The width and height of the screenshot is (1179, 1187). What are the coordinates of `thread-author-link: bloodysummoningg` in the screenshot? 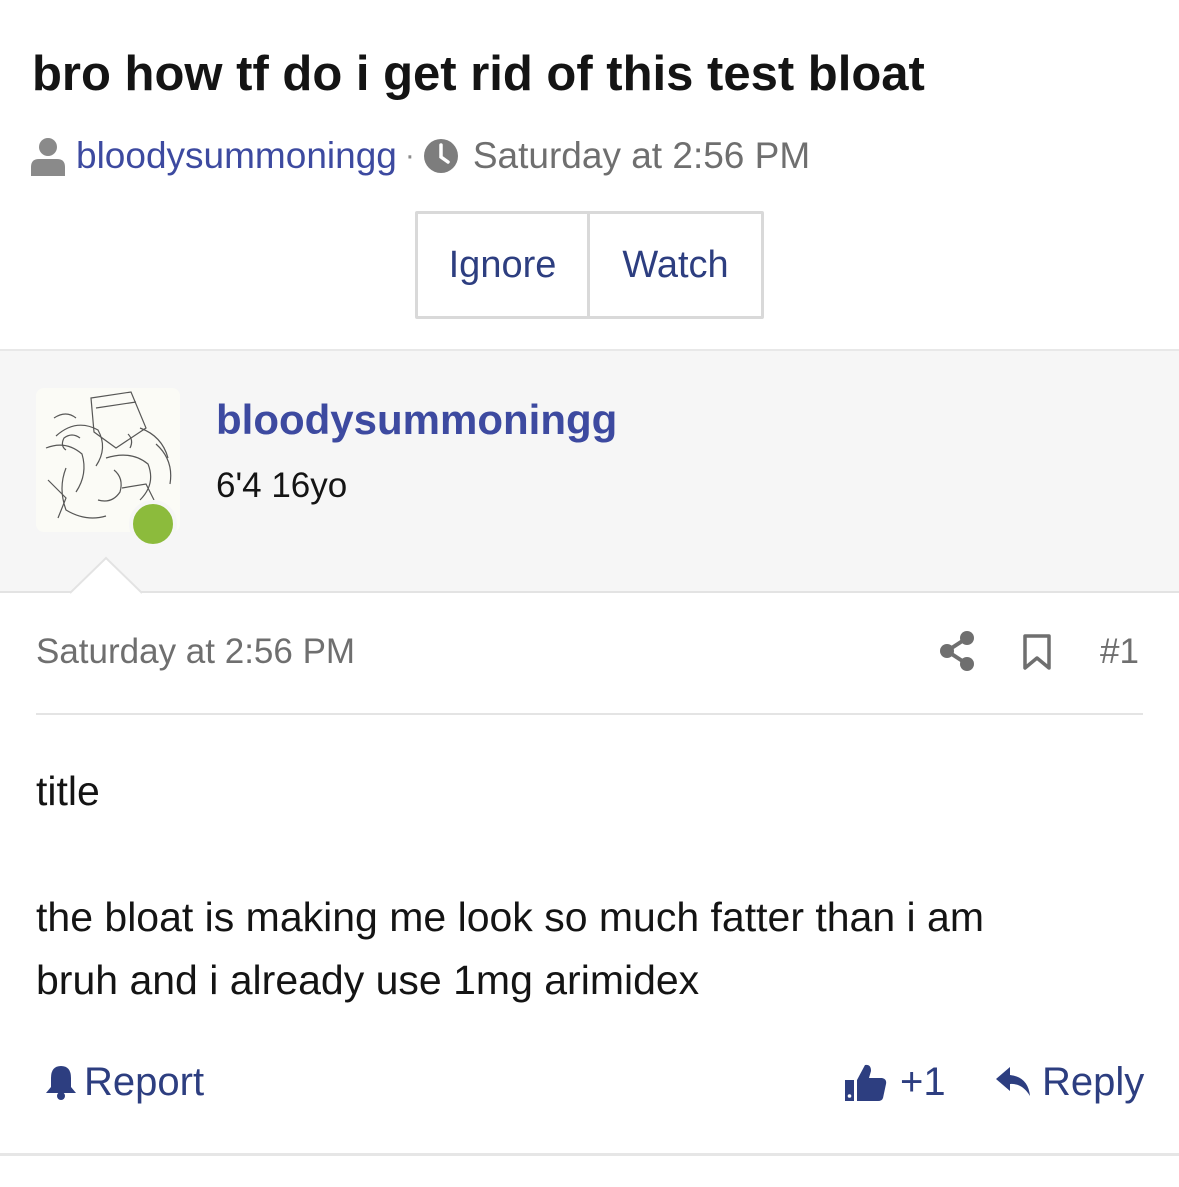 It's located at (236, 156).